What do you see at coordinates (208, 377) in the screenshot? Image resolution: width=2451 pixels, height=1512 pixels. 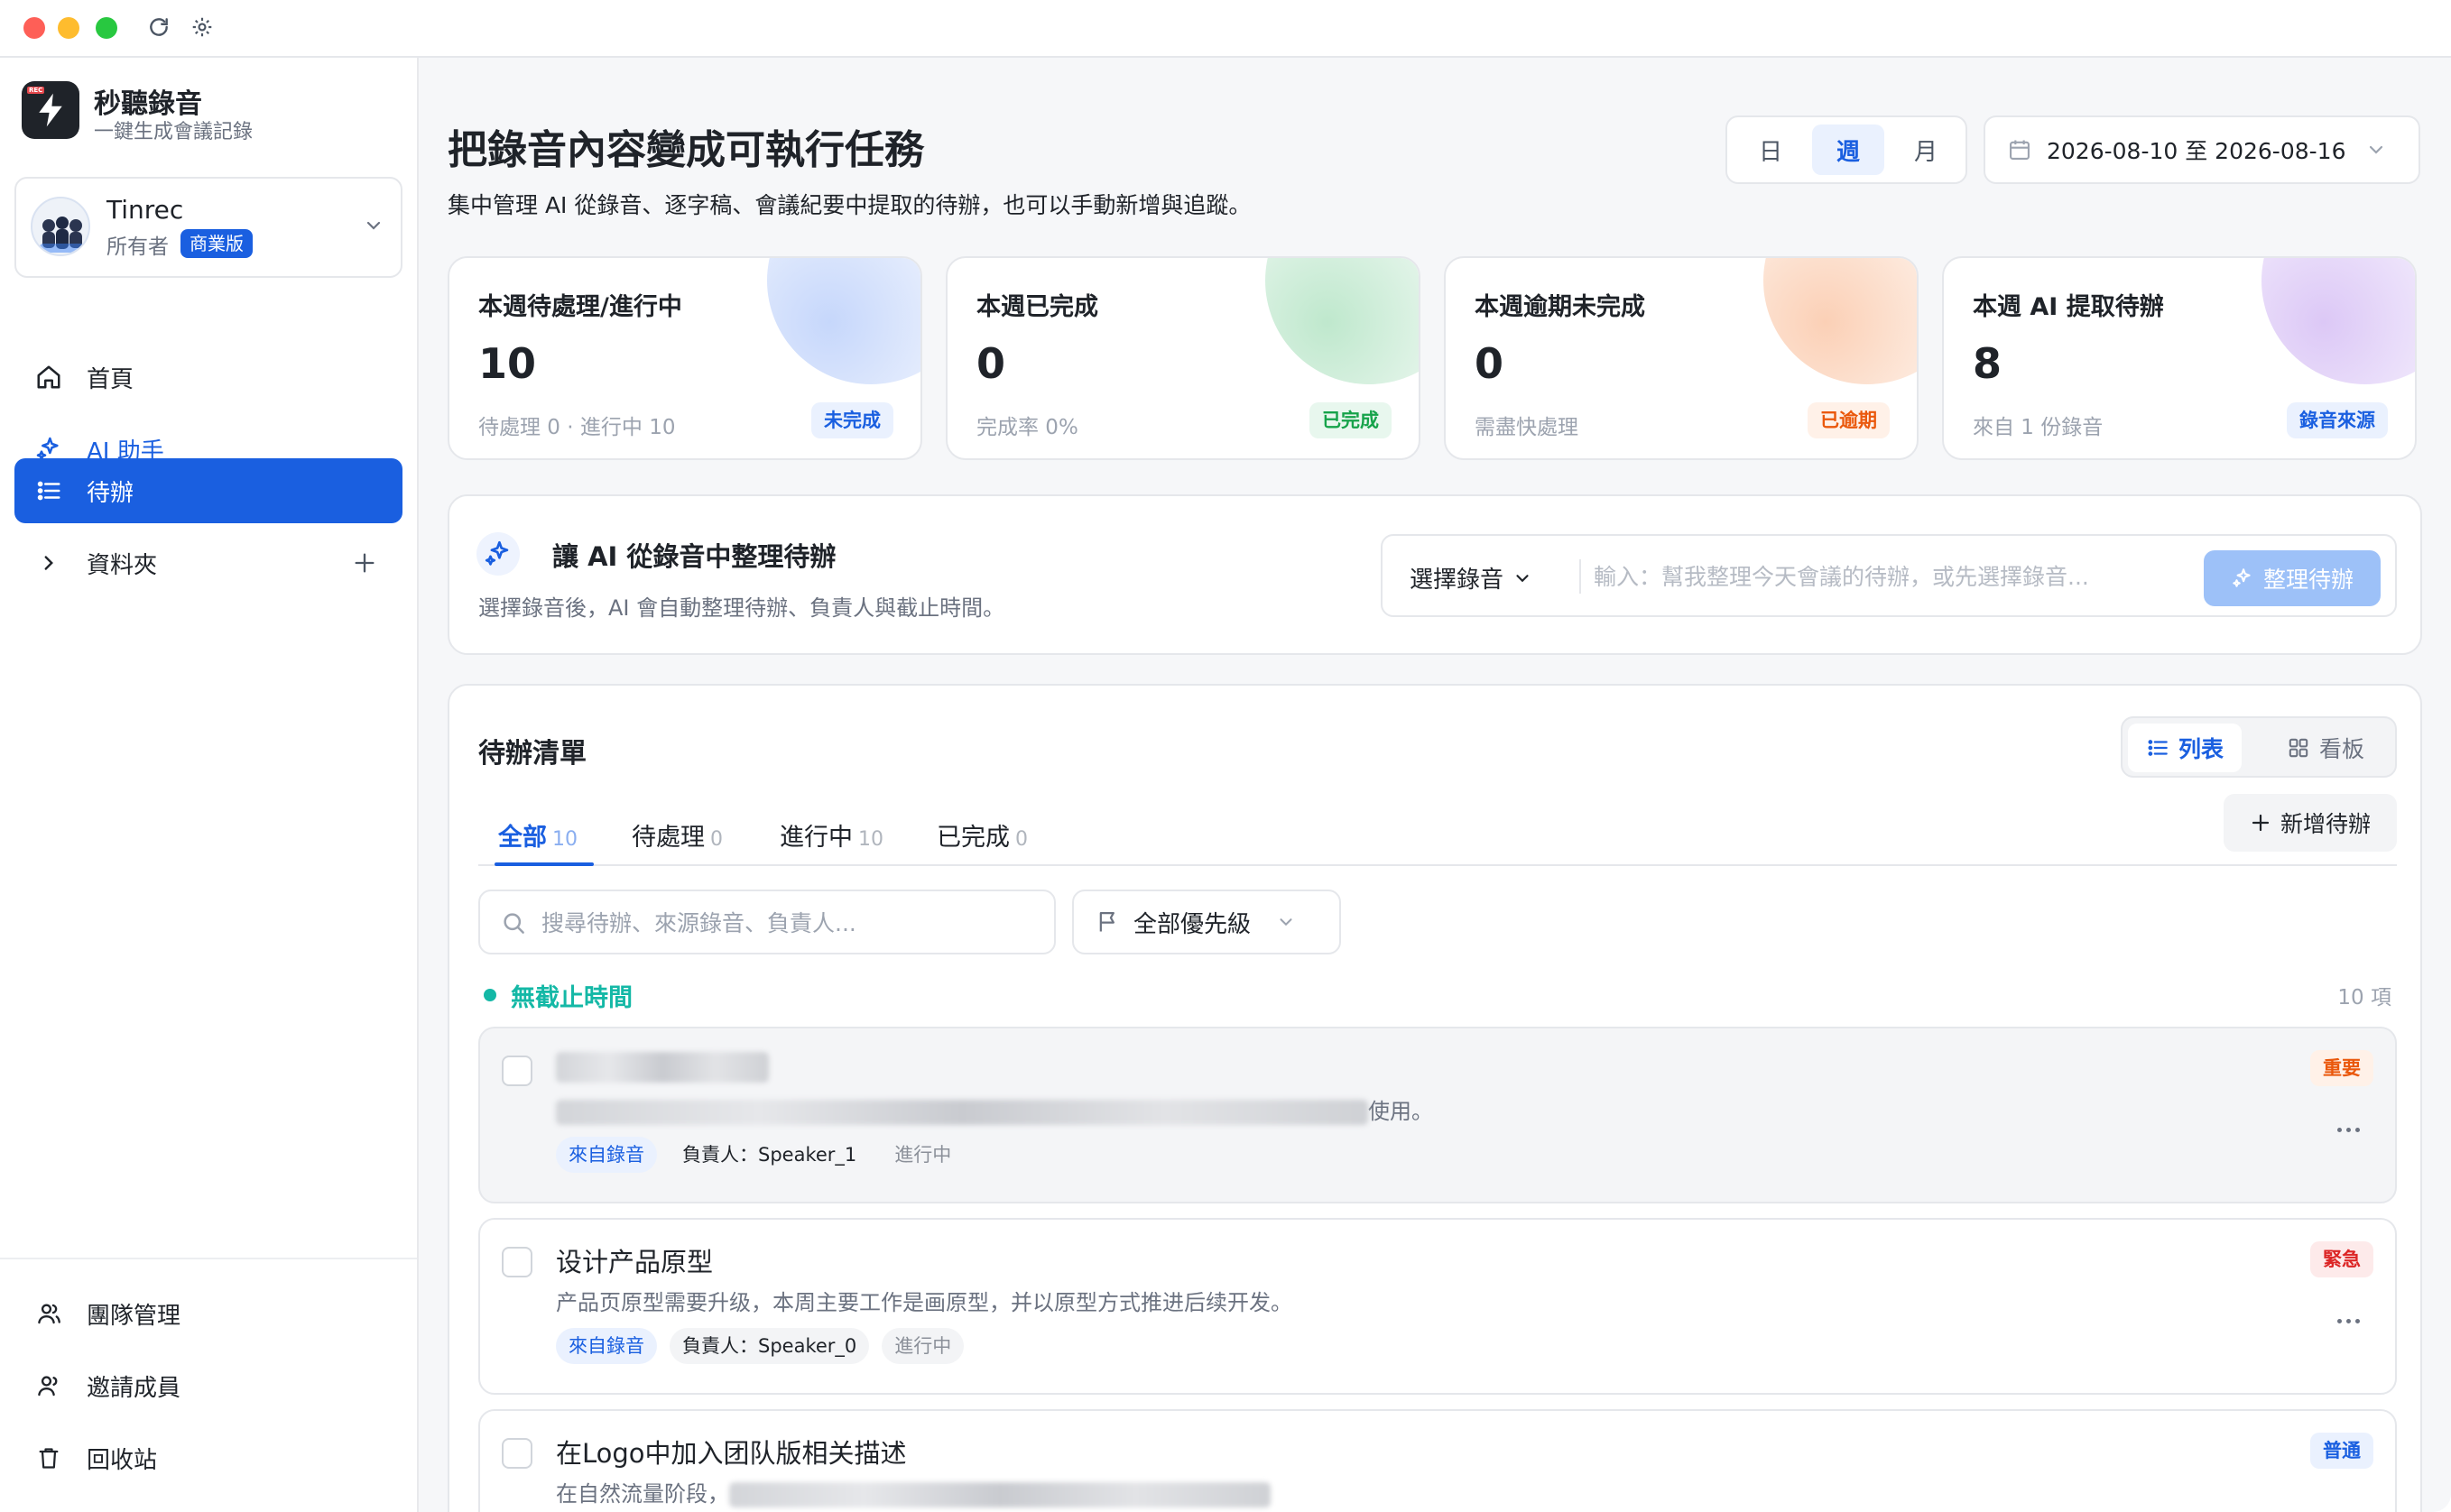 I see `nav-item-home: 首頁` at bounding box center [208, 377].